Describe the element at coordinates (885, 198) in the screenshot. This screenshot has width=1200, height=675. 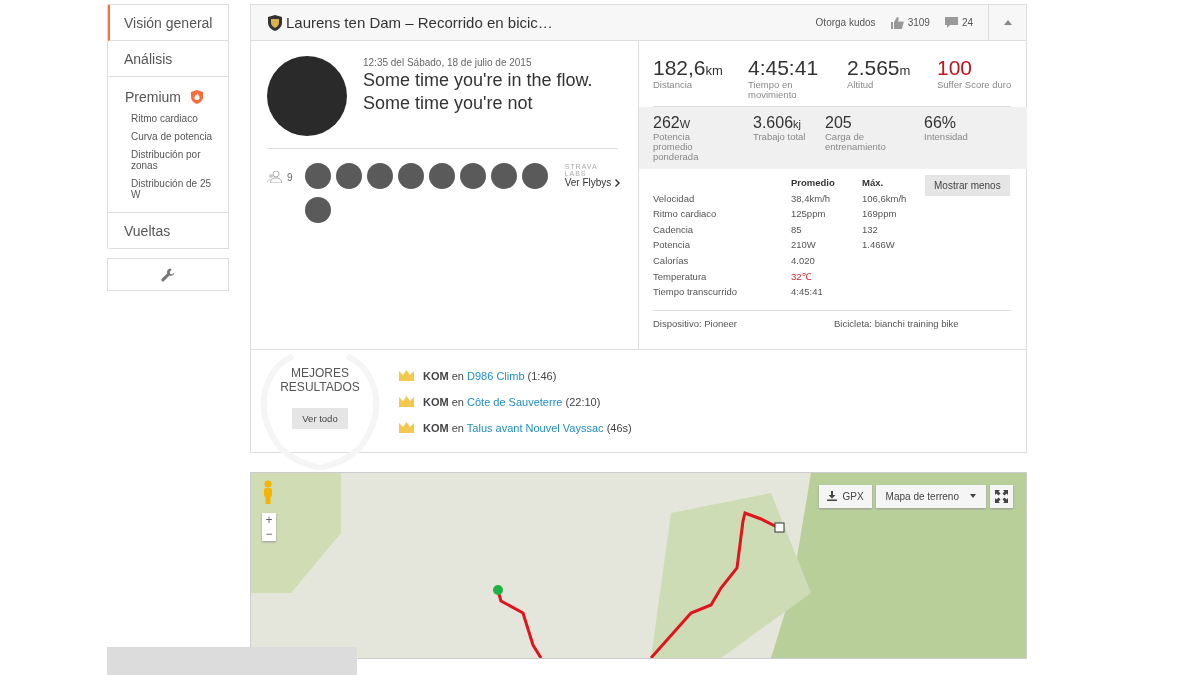
I see `table-cell-text: 106,6km/h` at that location.